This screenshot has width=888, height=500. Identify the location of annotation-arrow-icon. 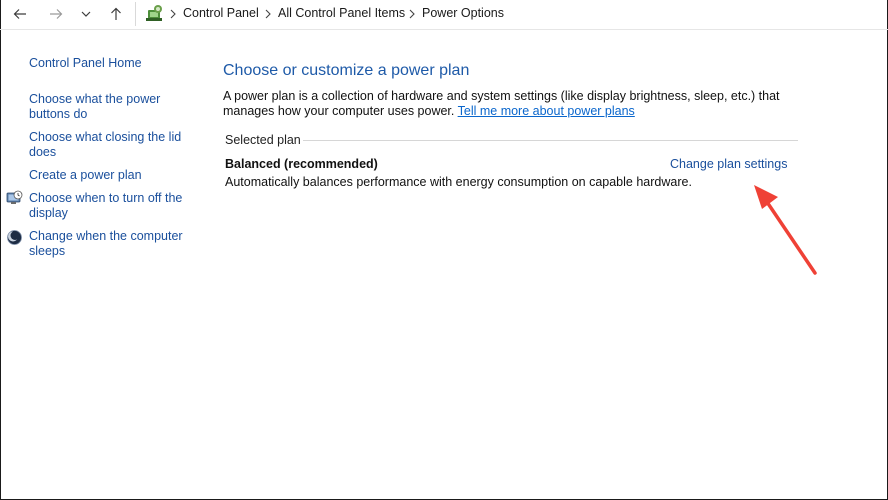
(785, 230).